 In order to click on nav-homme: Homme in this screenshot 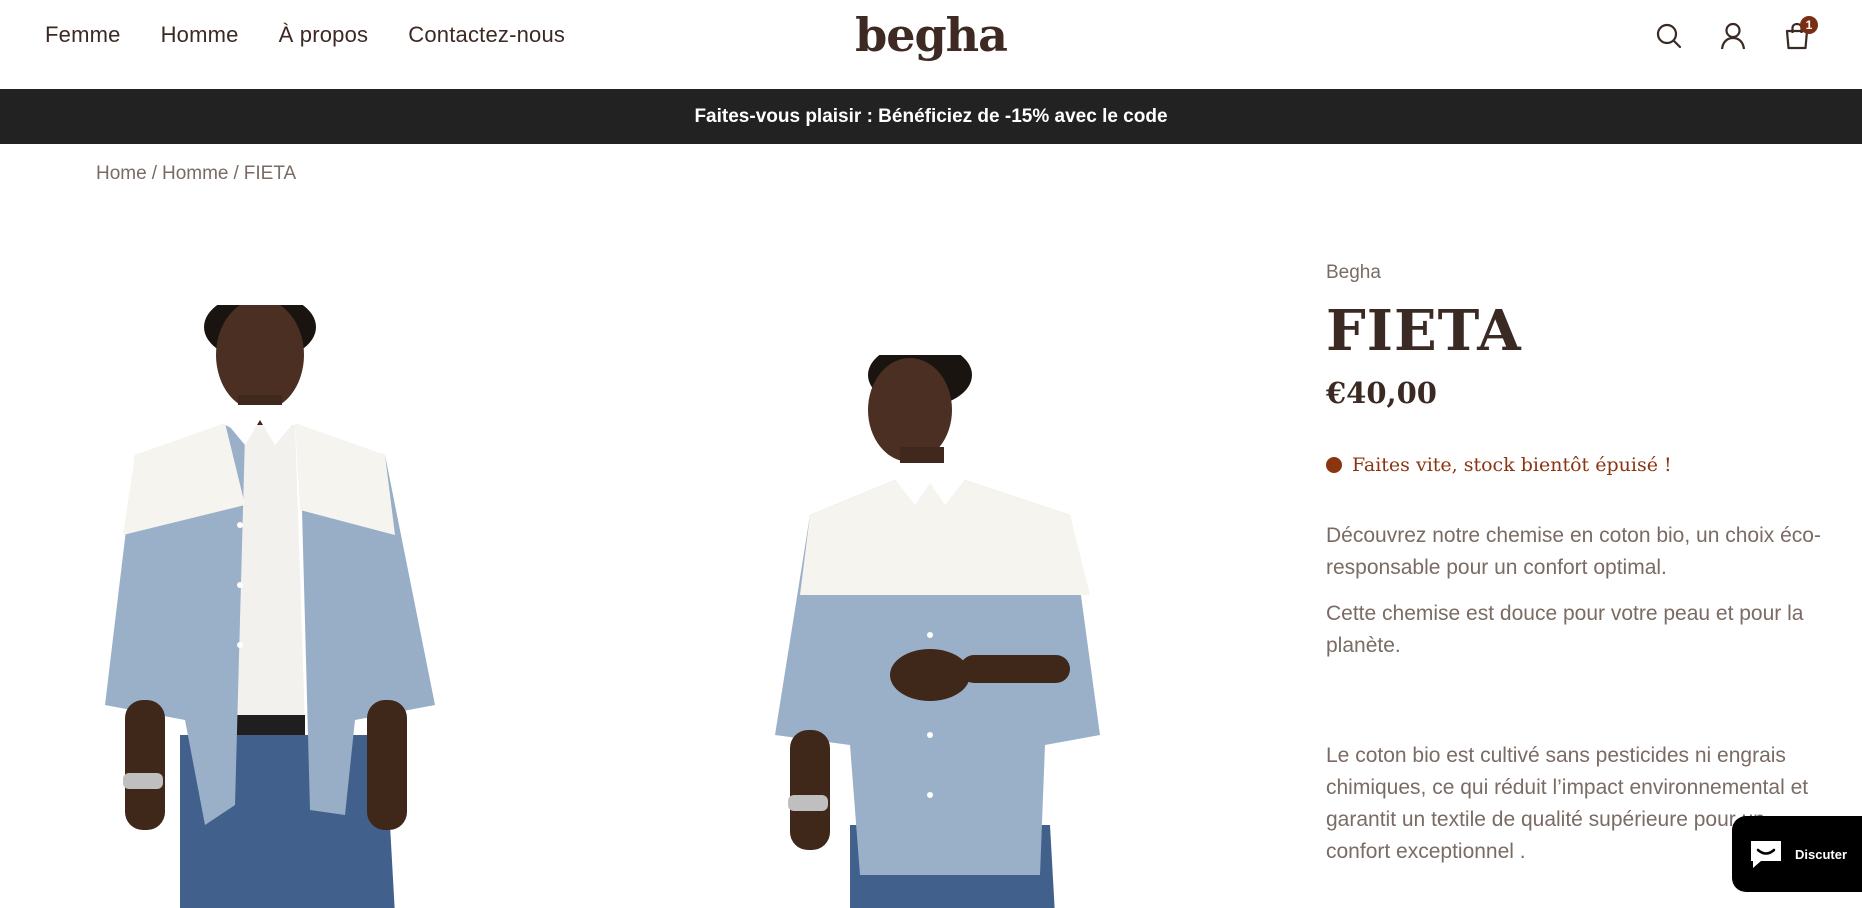, I will do `click(200, 35)`.